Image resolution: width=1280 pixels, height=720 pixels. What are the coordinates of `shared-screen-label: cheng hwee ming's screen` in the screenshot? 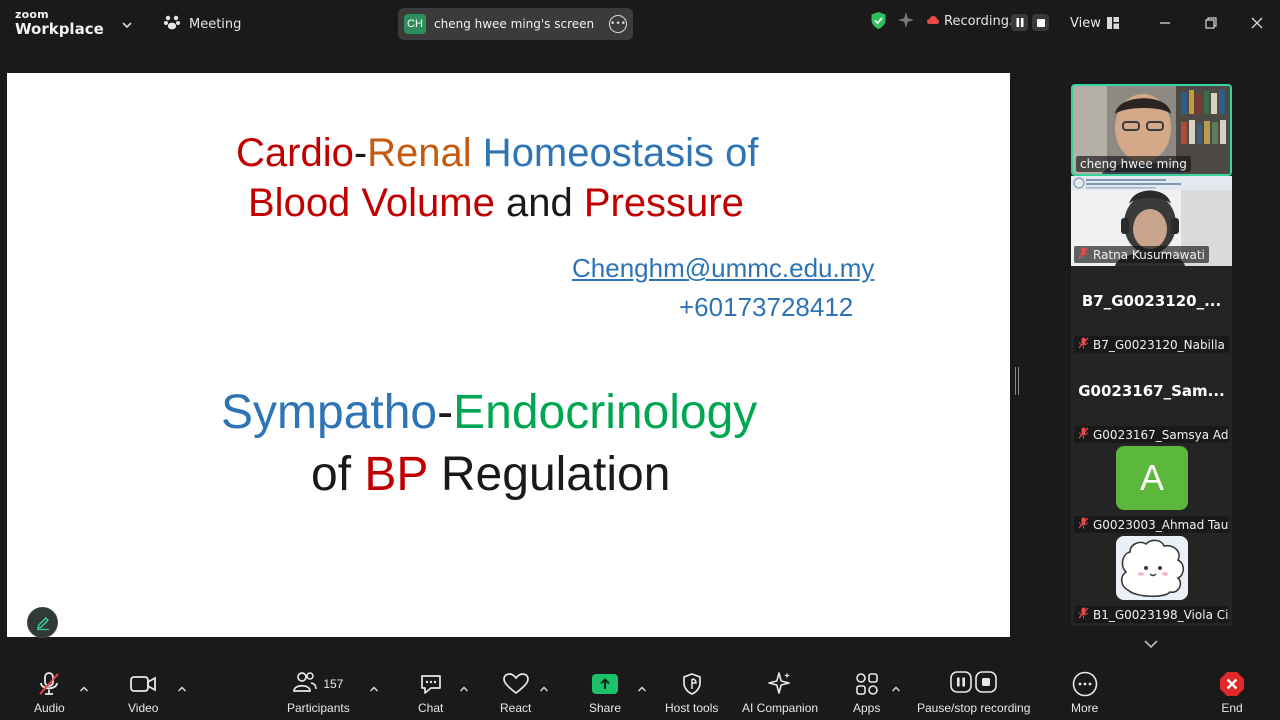 It's located at (514, 24).